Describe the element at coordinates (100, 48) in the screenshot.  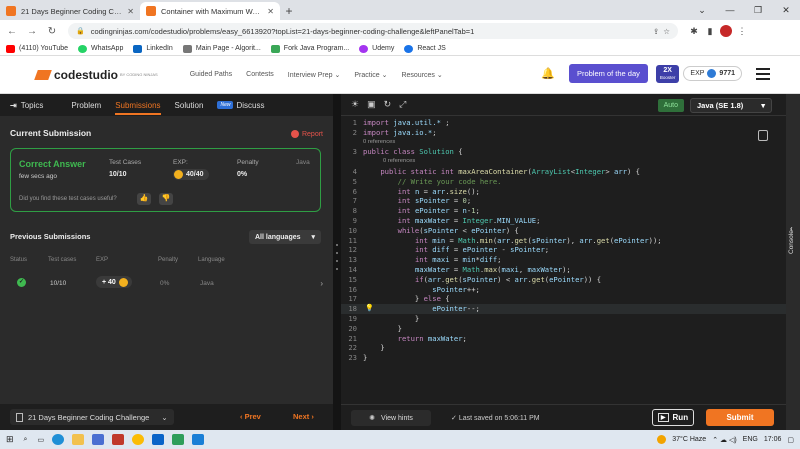
I see `bookmark-whatsapp: WhatsApp` at that location.